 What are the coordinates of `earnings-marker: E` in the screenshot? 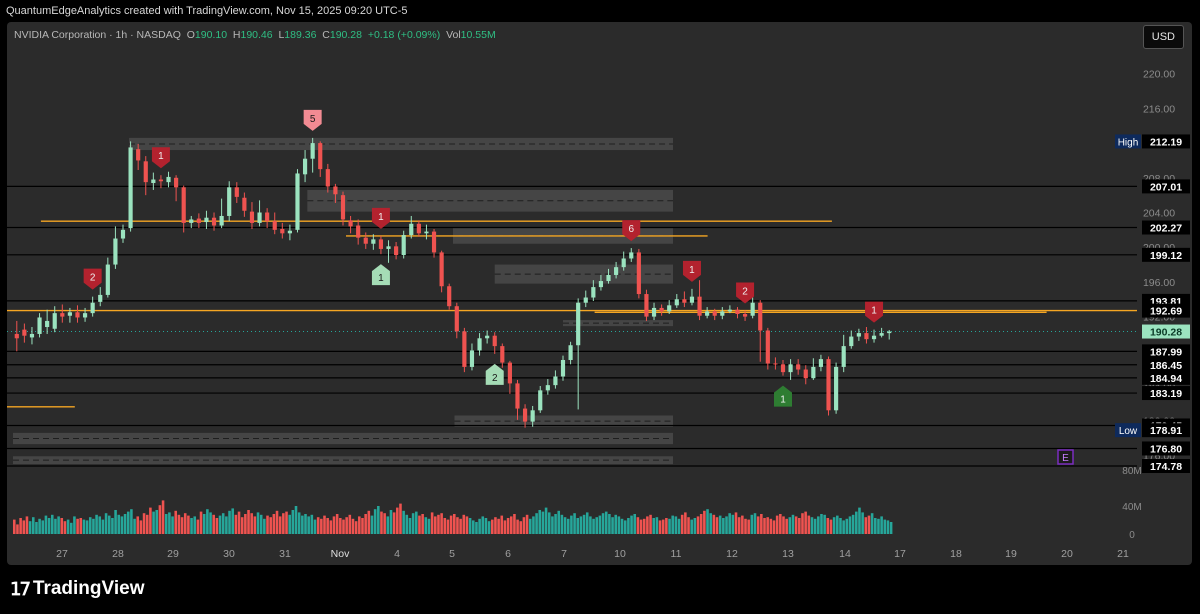 It's located at (1065, 457).